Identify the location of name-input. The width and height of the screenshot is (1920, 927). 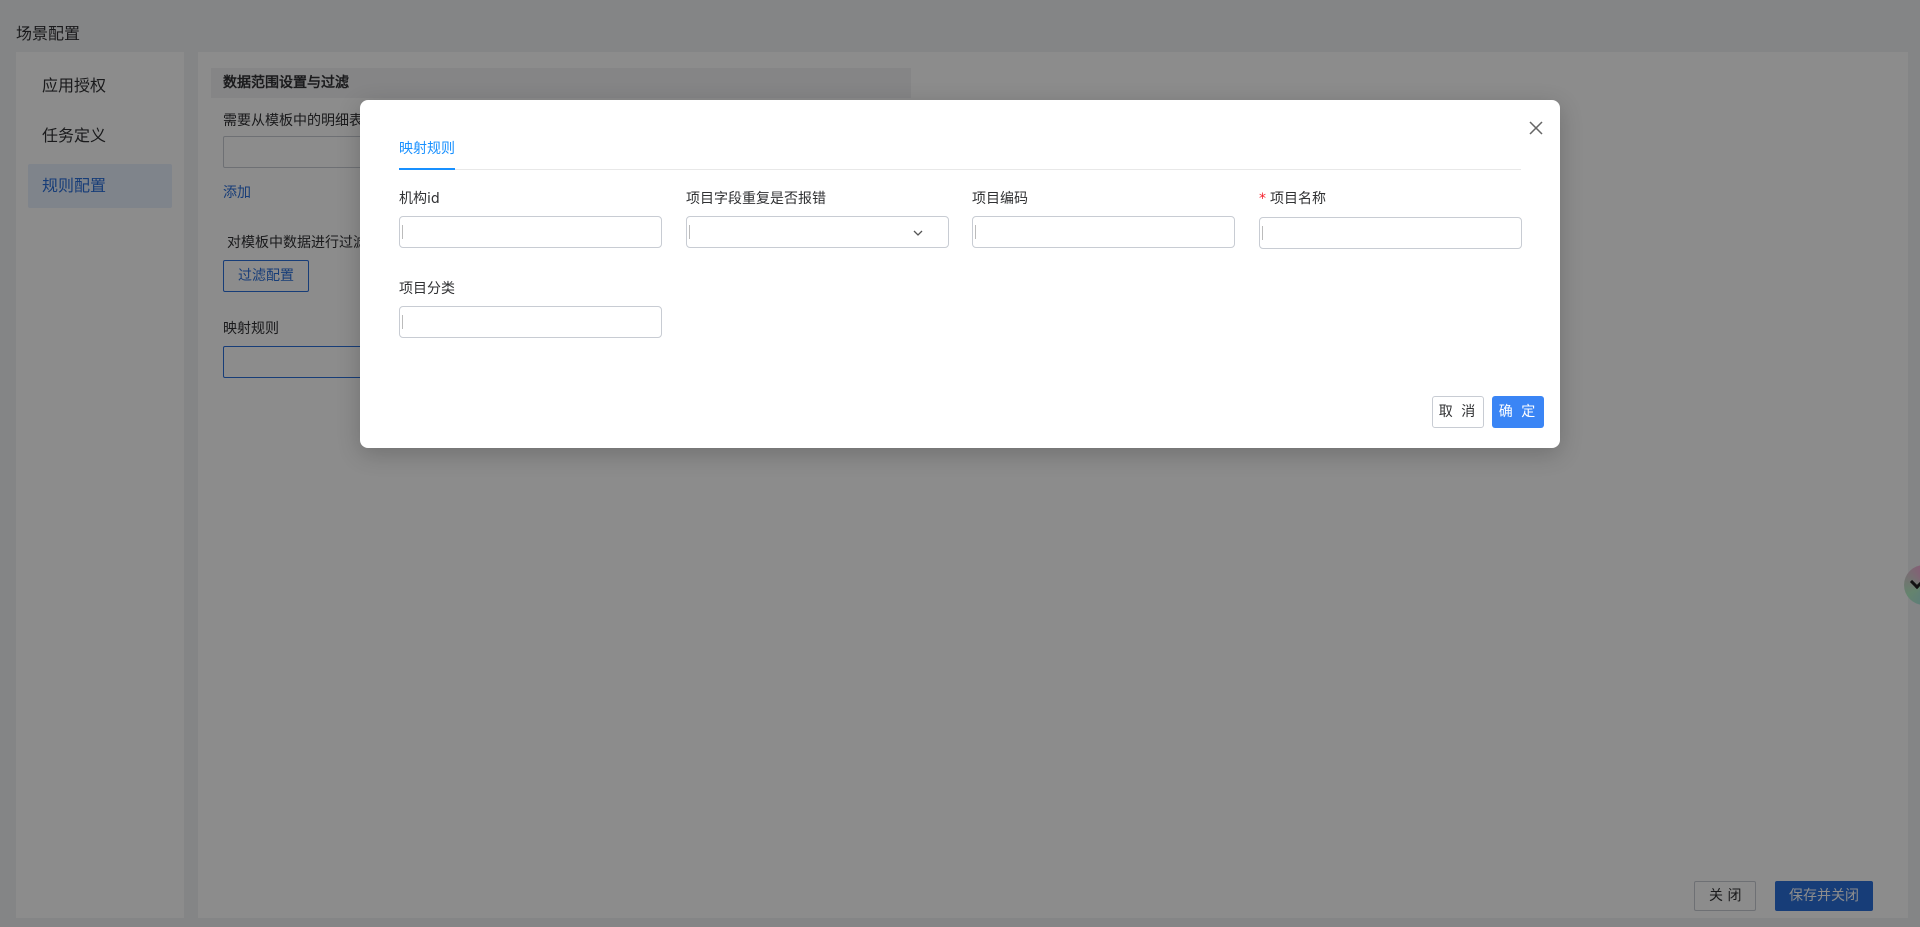
(1390, 233).